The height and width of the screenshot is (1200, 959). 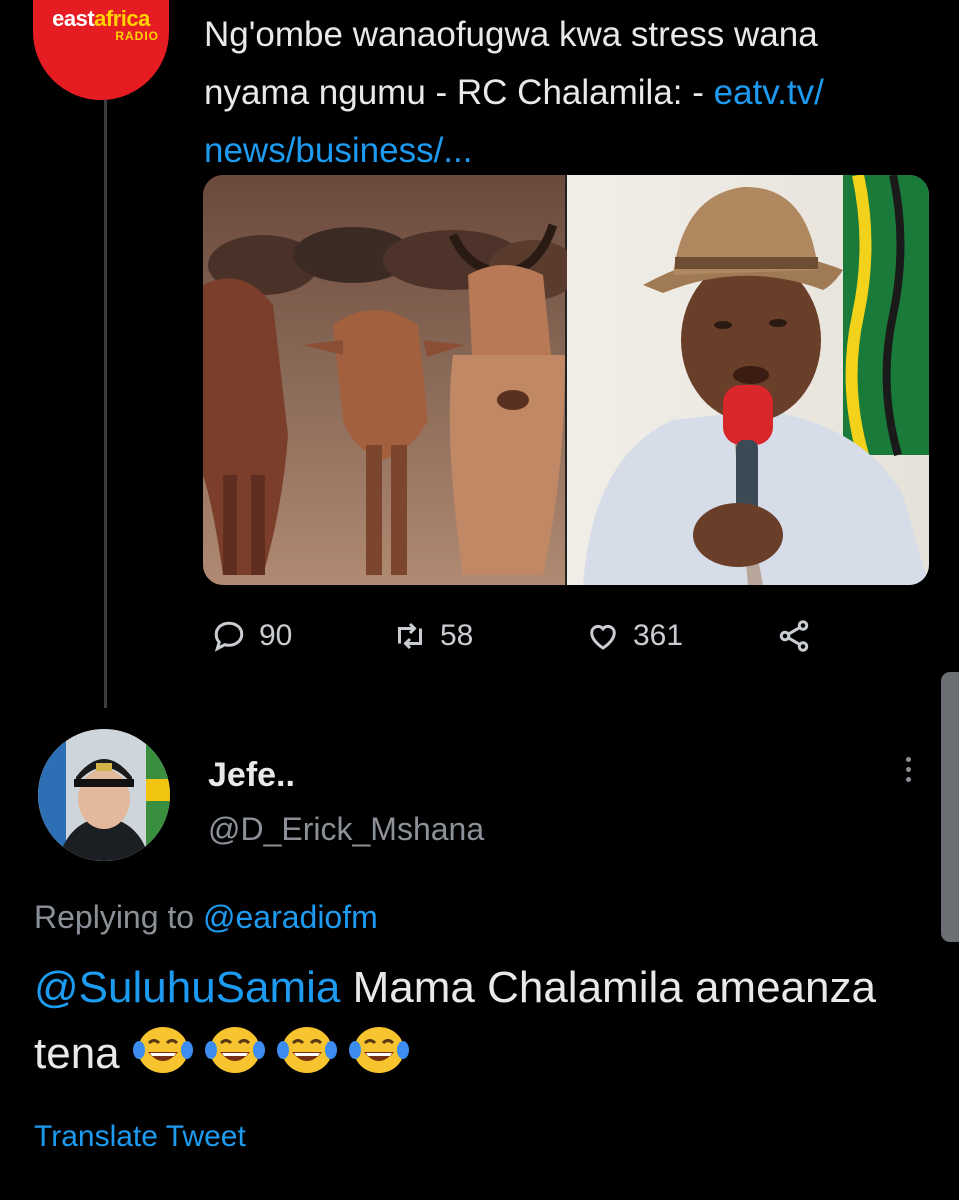 I want to click on author-name: Jefe.., so click(x=251, y=775).